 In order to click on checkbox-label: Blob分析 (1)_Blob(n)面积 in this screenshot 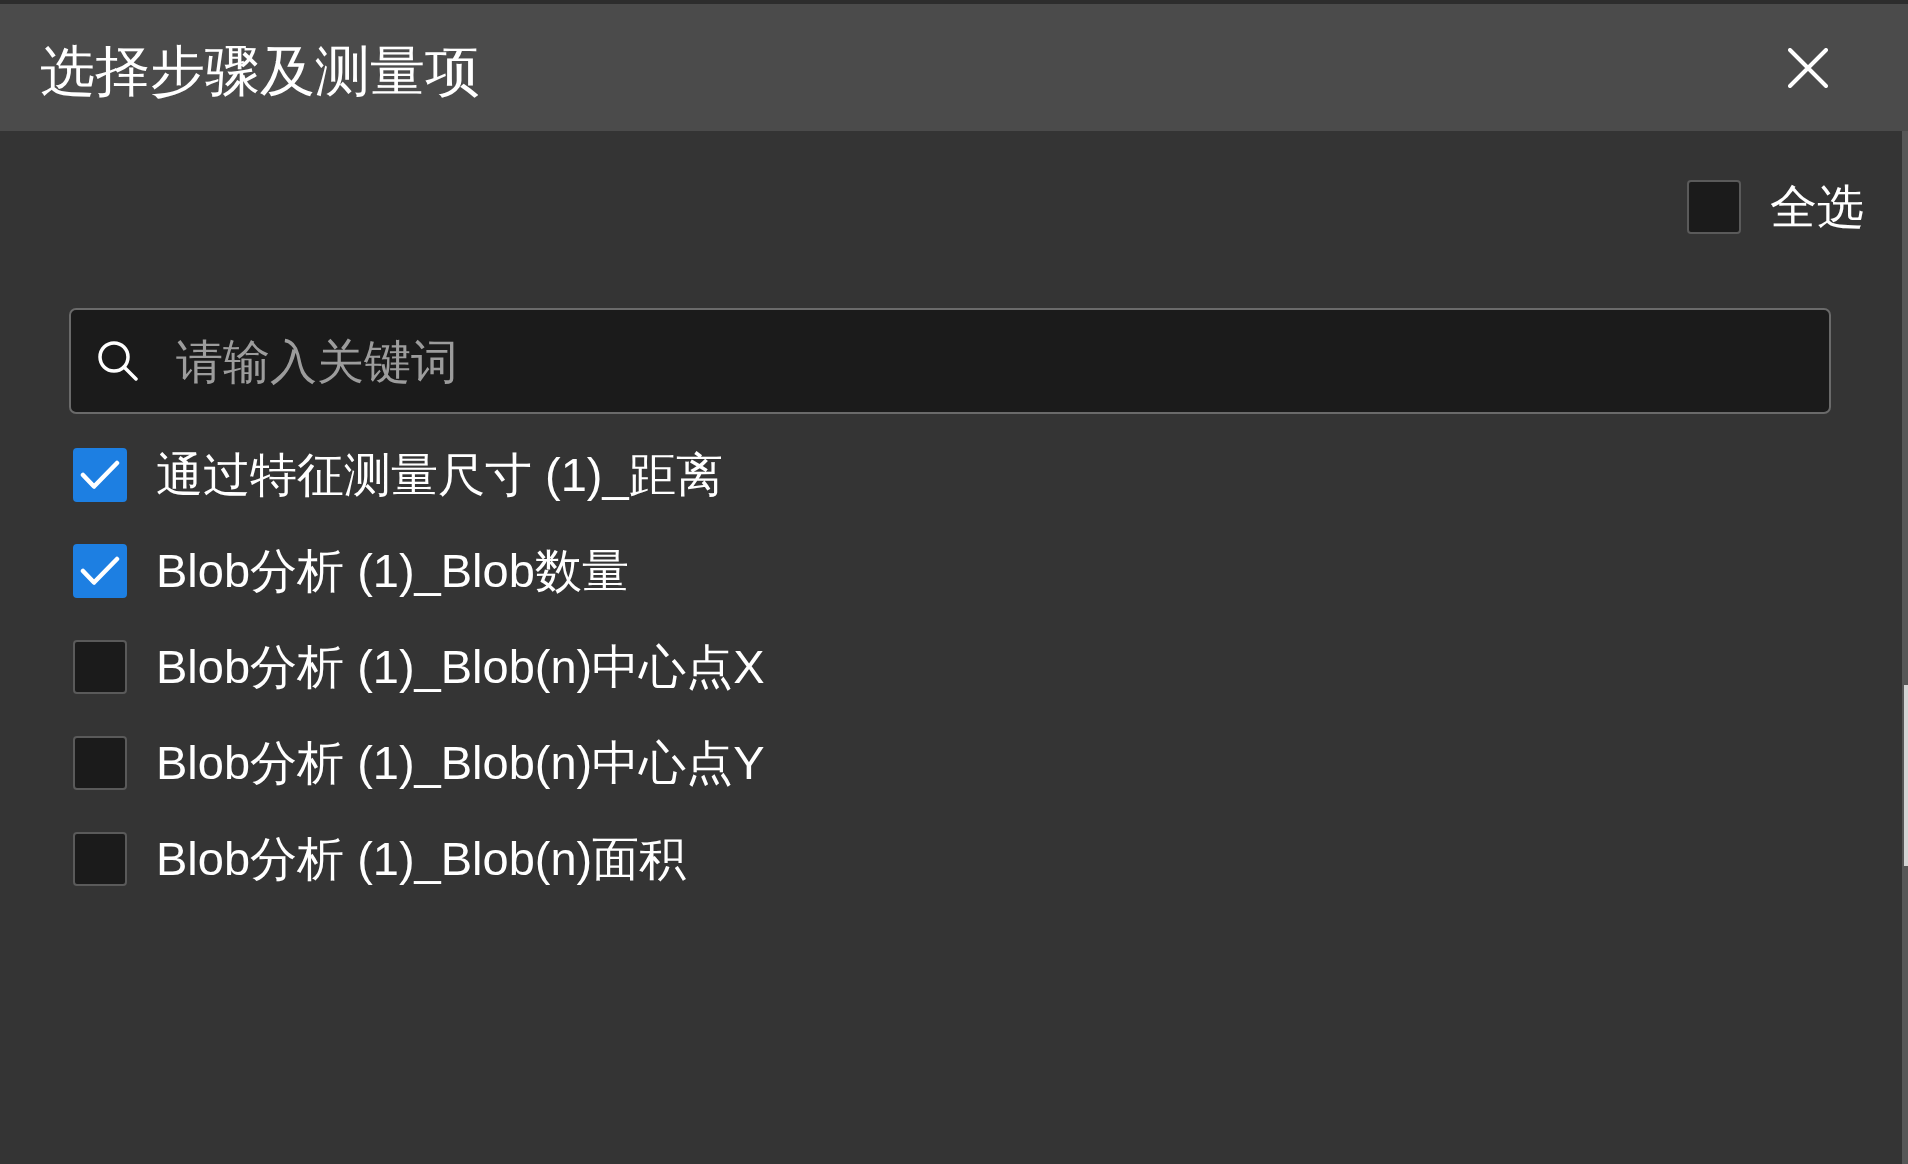, I will do `click(421, 859)`.